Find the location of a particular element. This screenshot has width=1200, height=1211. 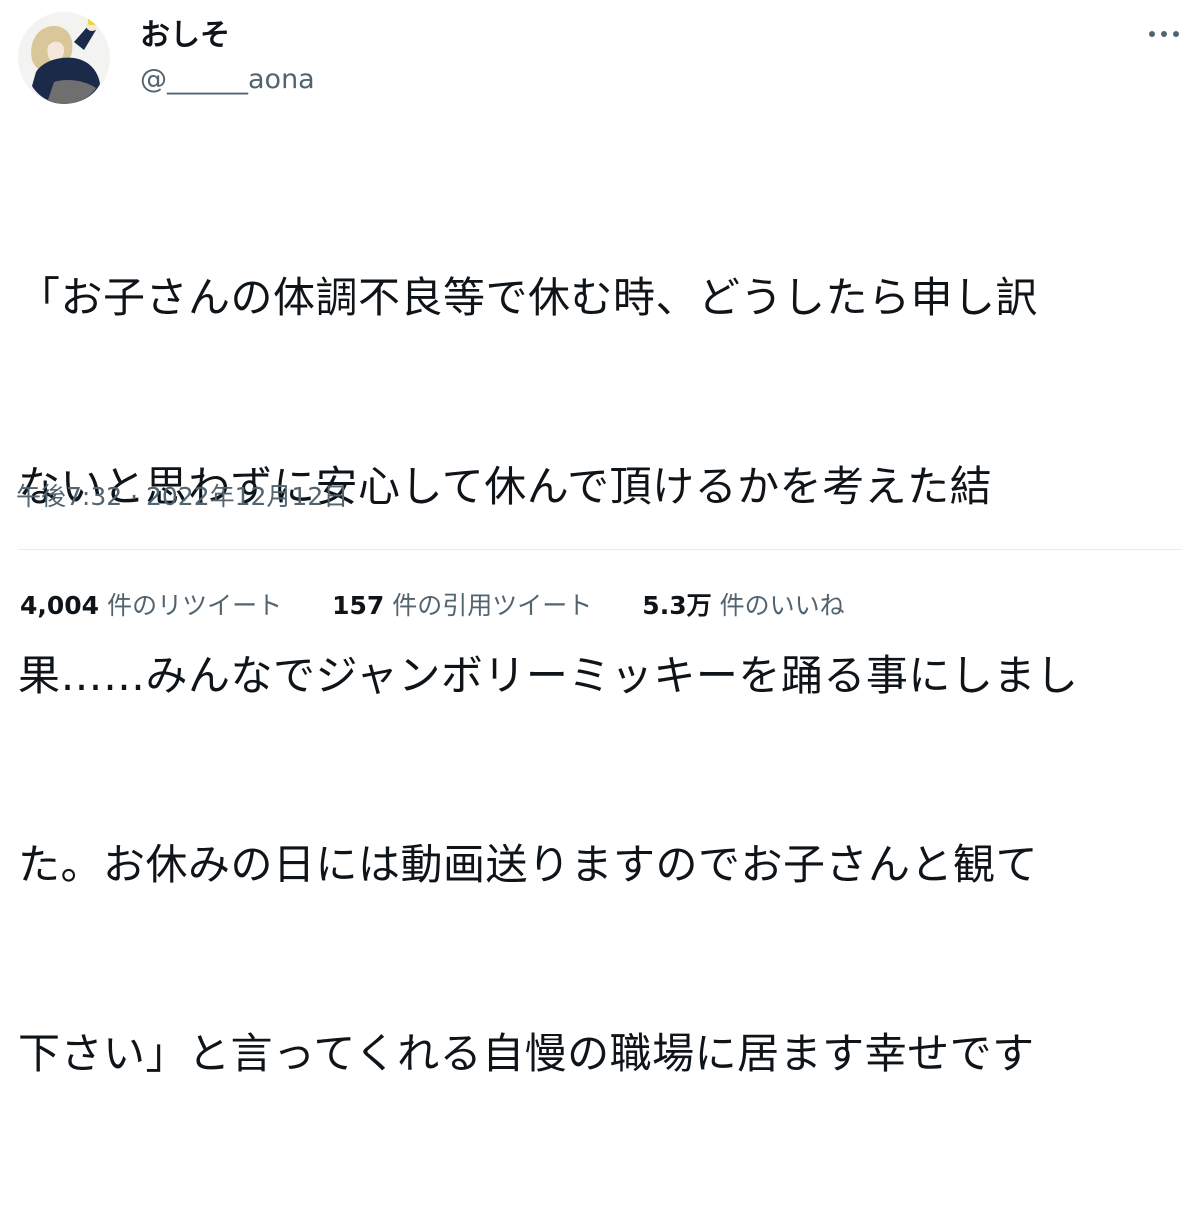

tweet-stats: 4,004 件のリツイート 157 件の引用ツイート 5.3万 件のいいね is located at coordinates (457, 606).